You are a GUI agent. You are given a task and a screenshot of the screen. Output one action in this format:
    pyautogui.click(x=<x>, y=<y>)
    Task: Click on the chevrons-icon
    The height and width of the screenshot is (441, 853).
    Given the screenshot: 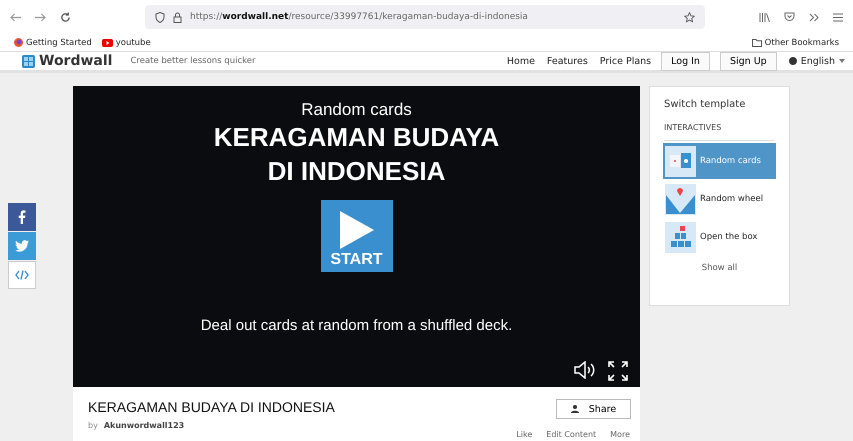 What is the action you would take?
    pyautogui.click(x=814, y=17)
    